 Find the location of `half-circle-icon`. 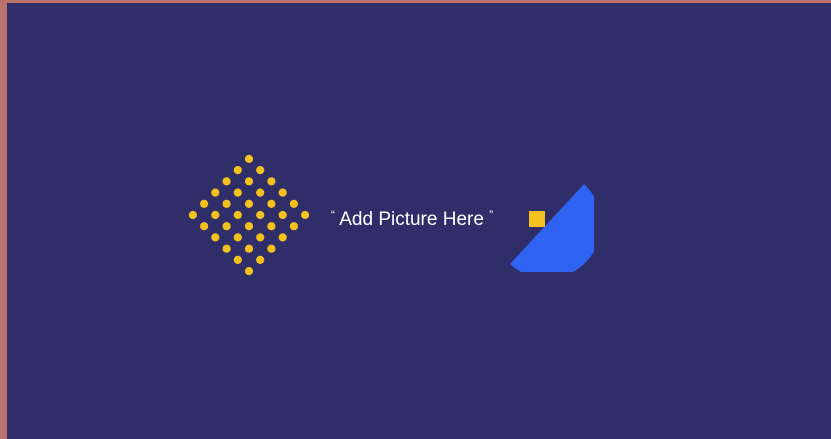

half-circle-icon is located at coordinates (552, 228).